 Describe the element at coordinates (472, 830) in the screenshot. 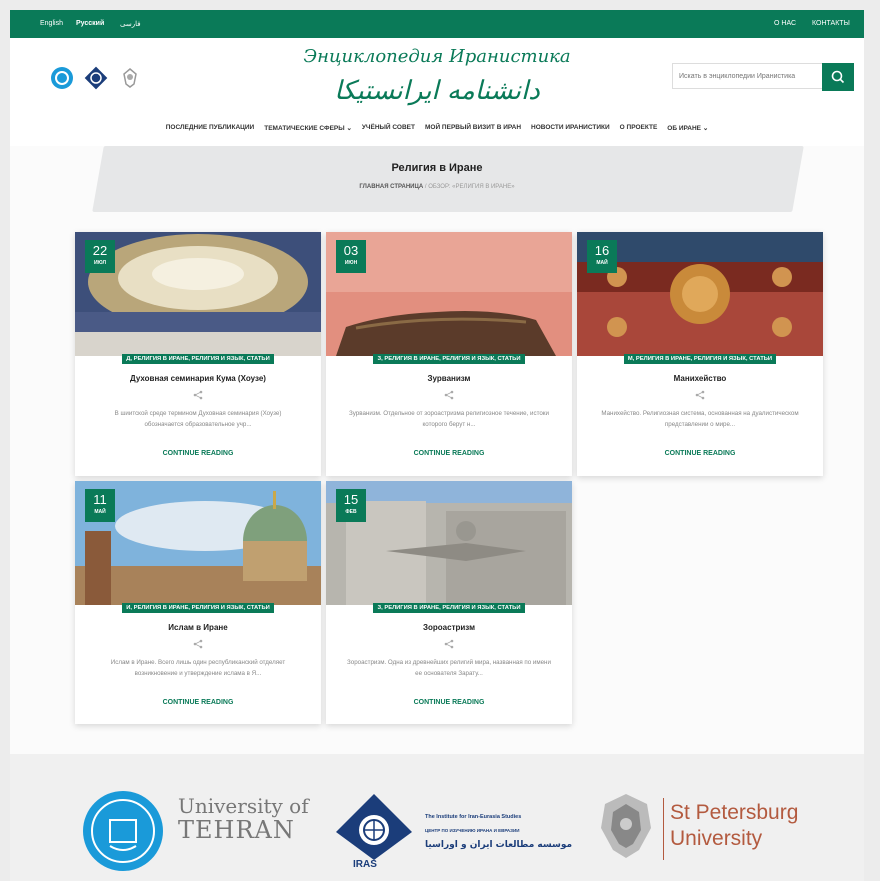

I see `iras-name-ru: ЦЕНТР ПО ИЗУЧЕНИЮ ИРАНА И ЕВРАЗИИ` at that location.